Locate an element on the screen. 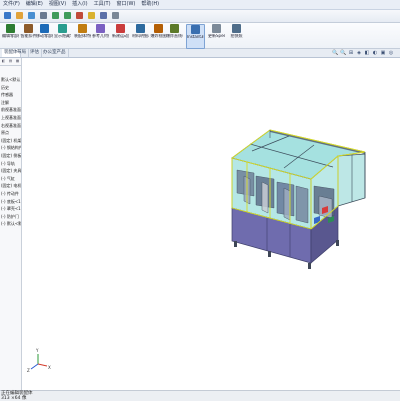 This screenshot has height=401, width=400. menu-item-1: 编辑(E) is located at coordinates (34, 4).